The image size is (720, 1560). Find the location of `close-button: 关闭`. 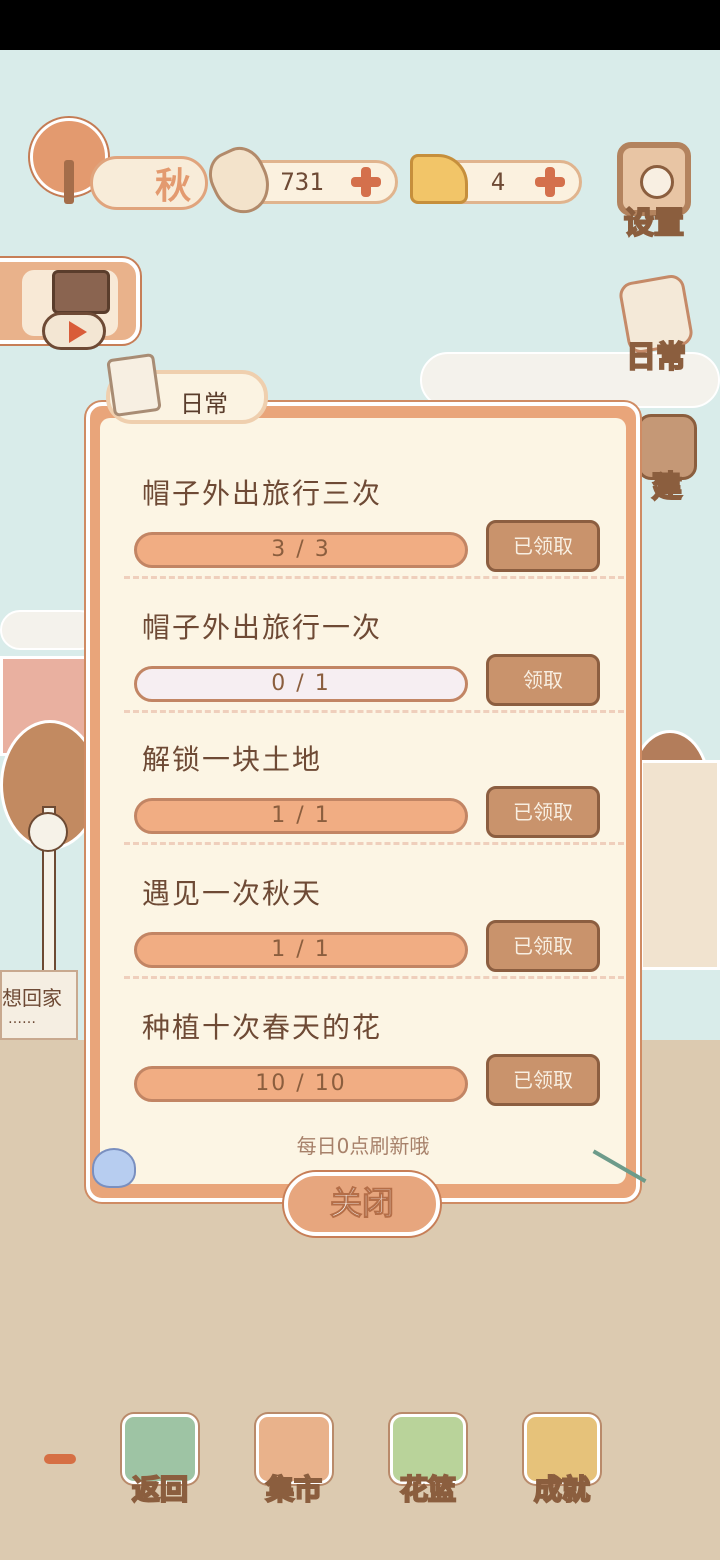

close-button: 关闭 is located at coordinates (362, 1204).